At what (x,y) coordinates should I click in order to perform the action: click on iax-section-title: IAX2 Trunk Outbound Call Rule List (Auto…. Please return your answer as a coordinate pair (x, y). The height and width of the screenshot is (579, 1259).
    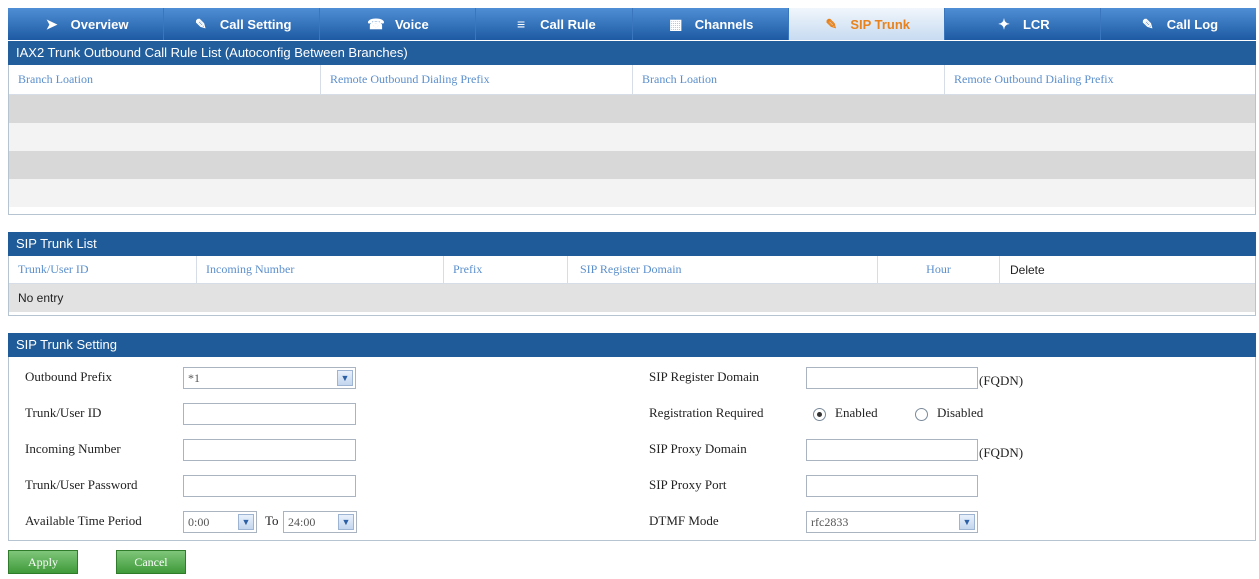
    Looking at the image, I should click on (632, 53).